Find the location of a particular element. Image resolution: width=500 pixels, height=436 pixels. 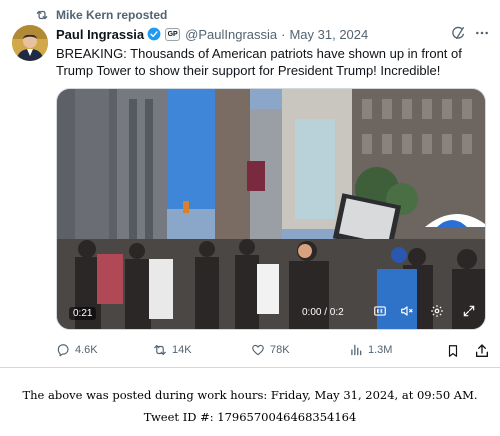

repost-label: Mike Kern reposted is located at coordinates (111, 15).